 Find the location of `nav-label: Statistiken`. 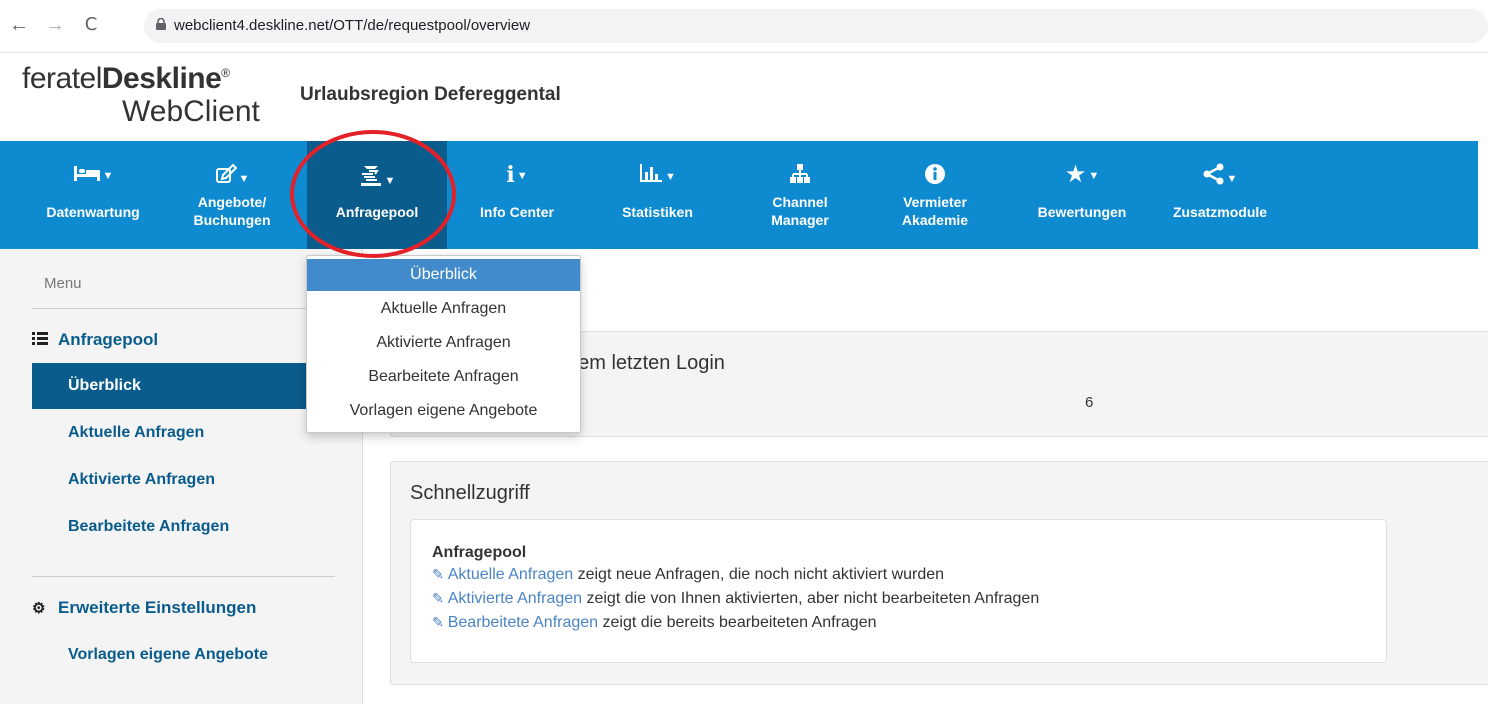

nav-label: Statistiken is located at coordinates (657, 212).